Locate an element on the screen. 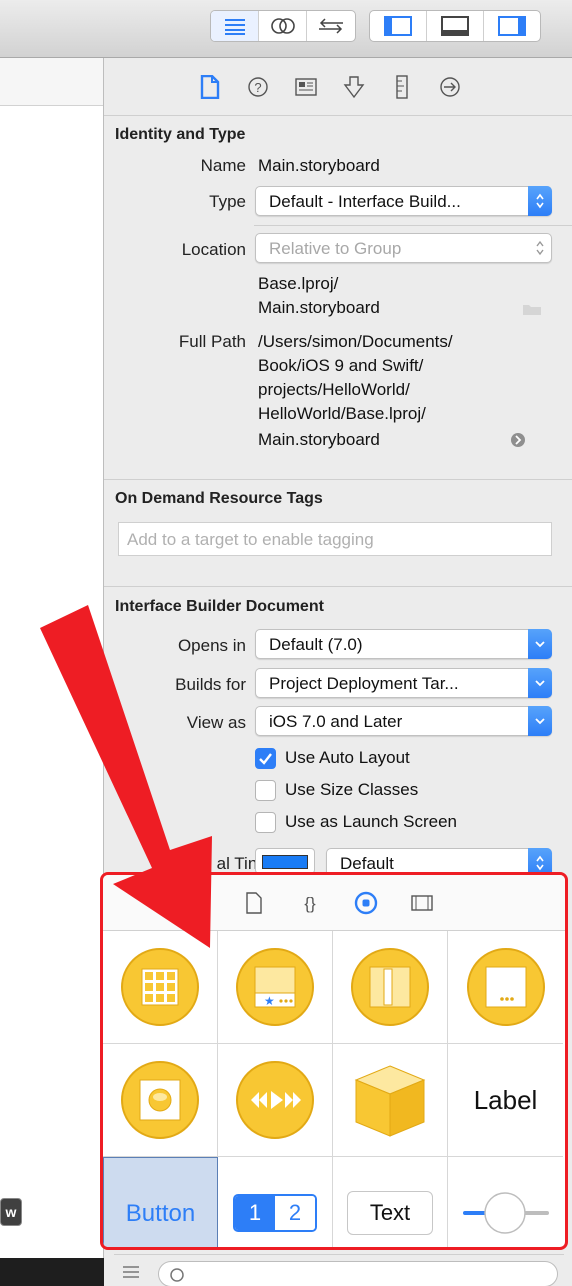 The image size is (572, 1286). label-item-text: Label is located at coordinates (505, 1099).